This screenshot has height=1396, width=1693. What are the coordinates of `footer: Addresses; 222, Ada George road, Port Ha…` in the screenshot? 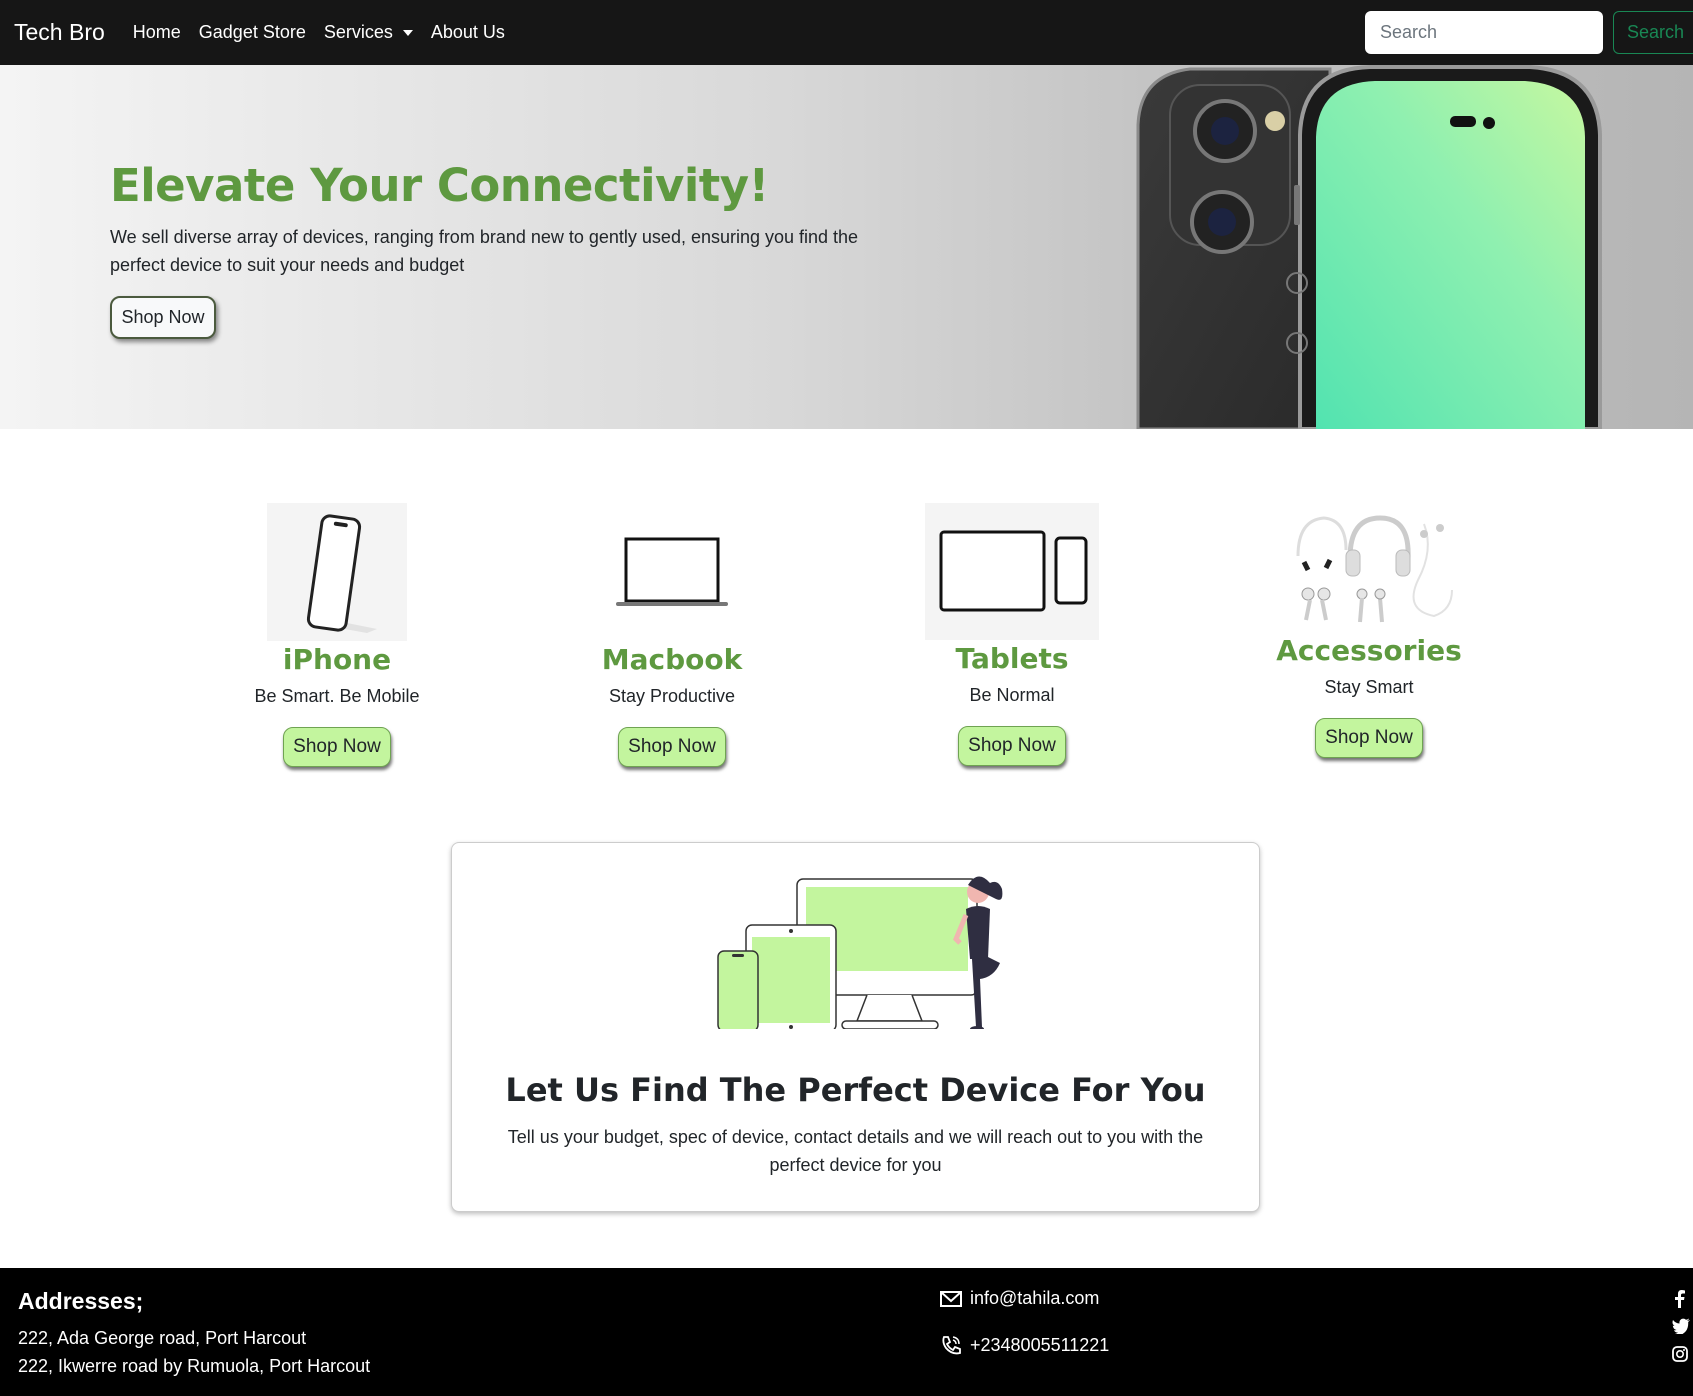 It's located at (846, 1332).